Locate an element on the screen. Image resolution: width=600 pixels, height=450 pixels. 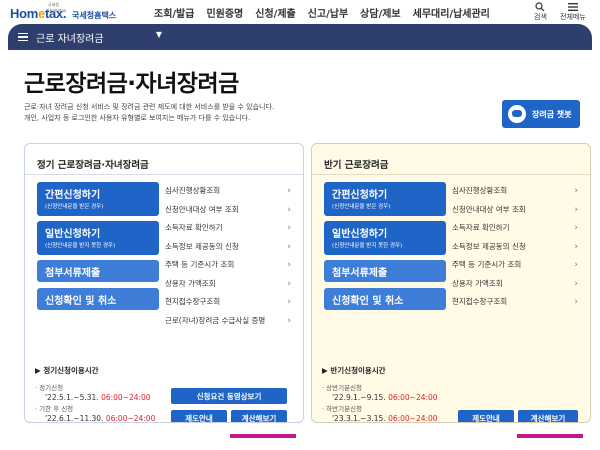
period-first-half: · 상반기분신청 '22.9.1.~9.15. 06:00~24:00 is located at coordinates (380, 393).